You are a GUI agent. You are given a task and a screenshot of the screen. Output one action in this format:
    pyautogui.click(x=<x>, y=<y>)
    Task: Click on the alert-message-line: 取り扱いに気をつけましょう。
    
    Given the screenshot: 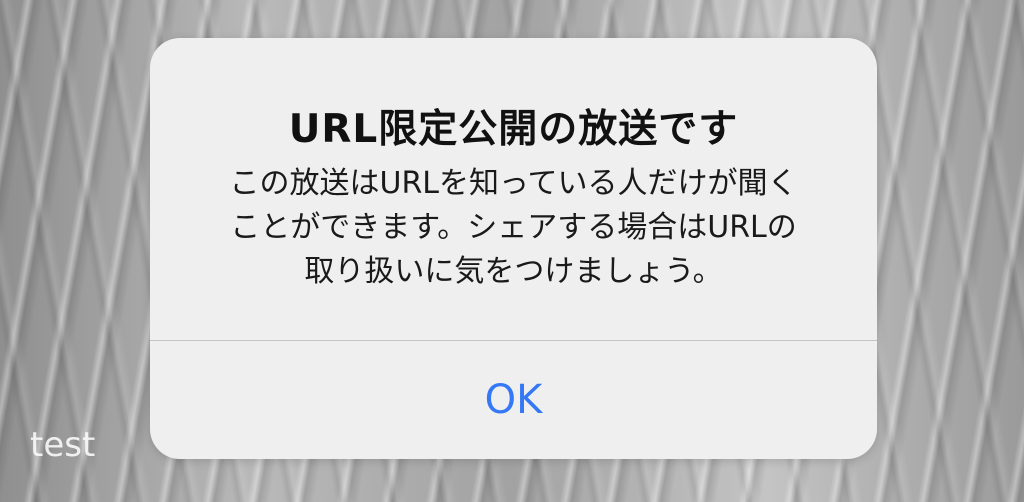 What is the action you would take?
    pyautogui.click(x=513, y=271)
    